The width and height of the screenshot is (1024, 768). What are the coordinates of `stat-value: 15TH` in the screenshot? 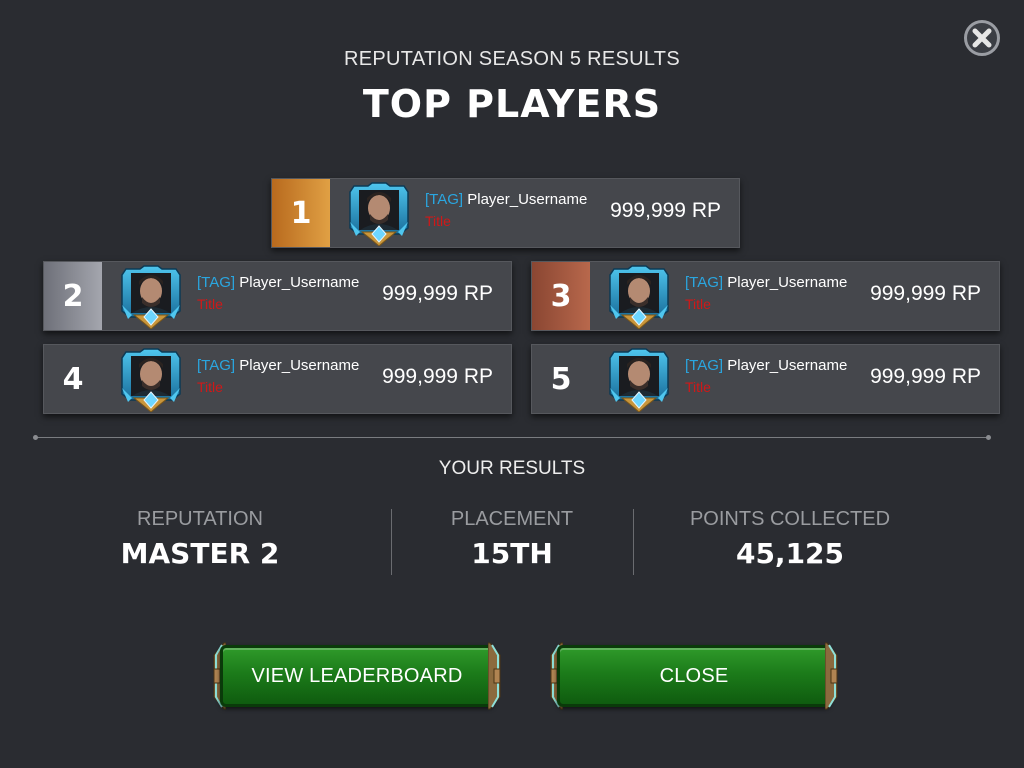 It's located at (512, 553).